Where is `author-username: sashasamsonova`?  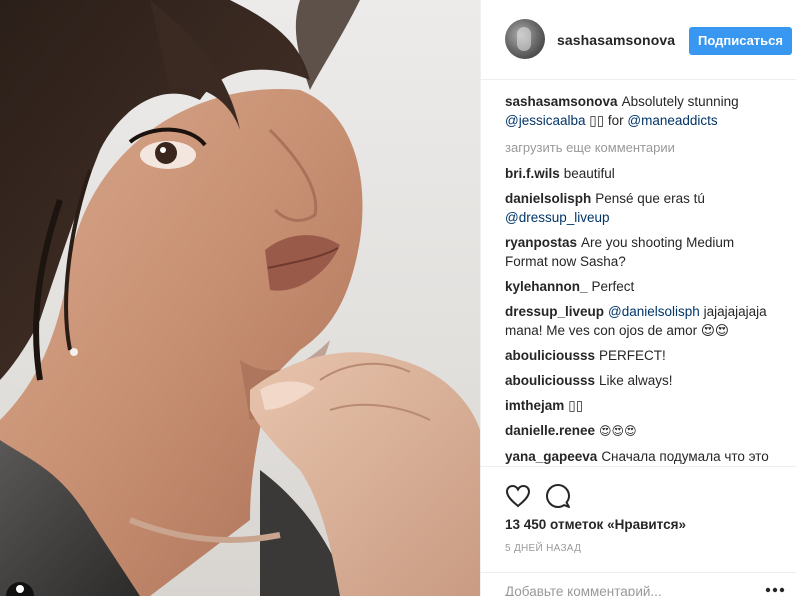 author-username: sashasamsonova is located at coordinates (616, 40).